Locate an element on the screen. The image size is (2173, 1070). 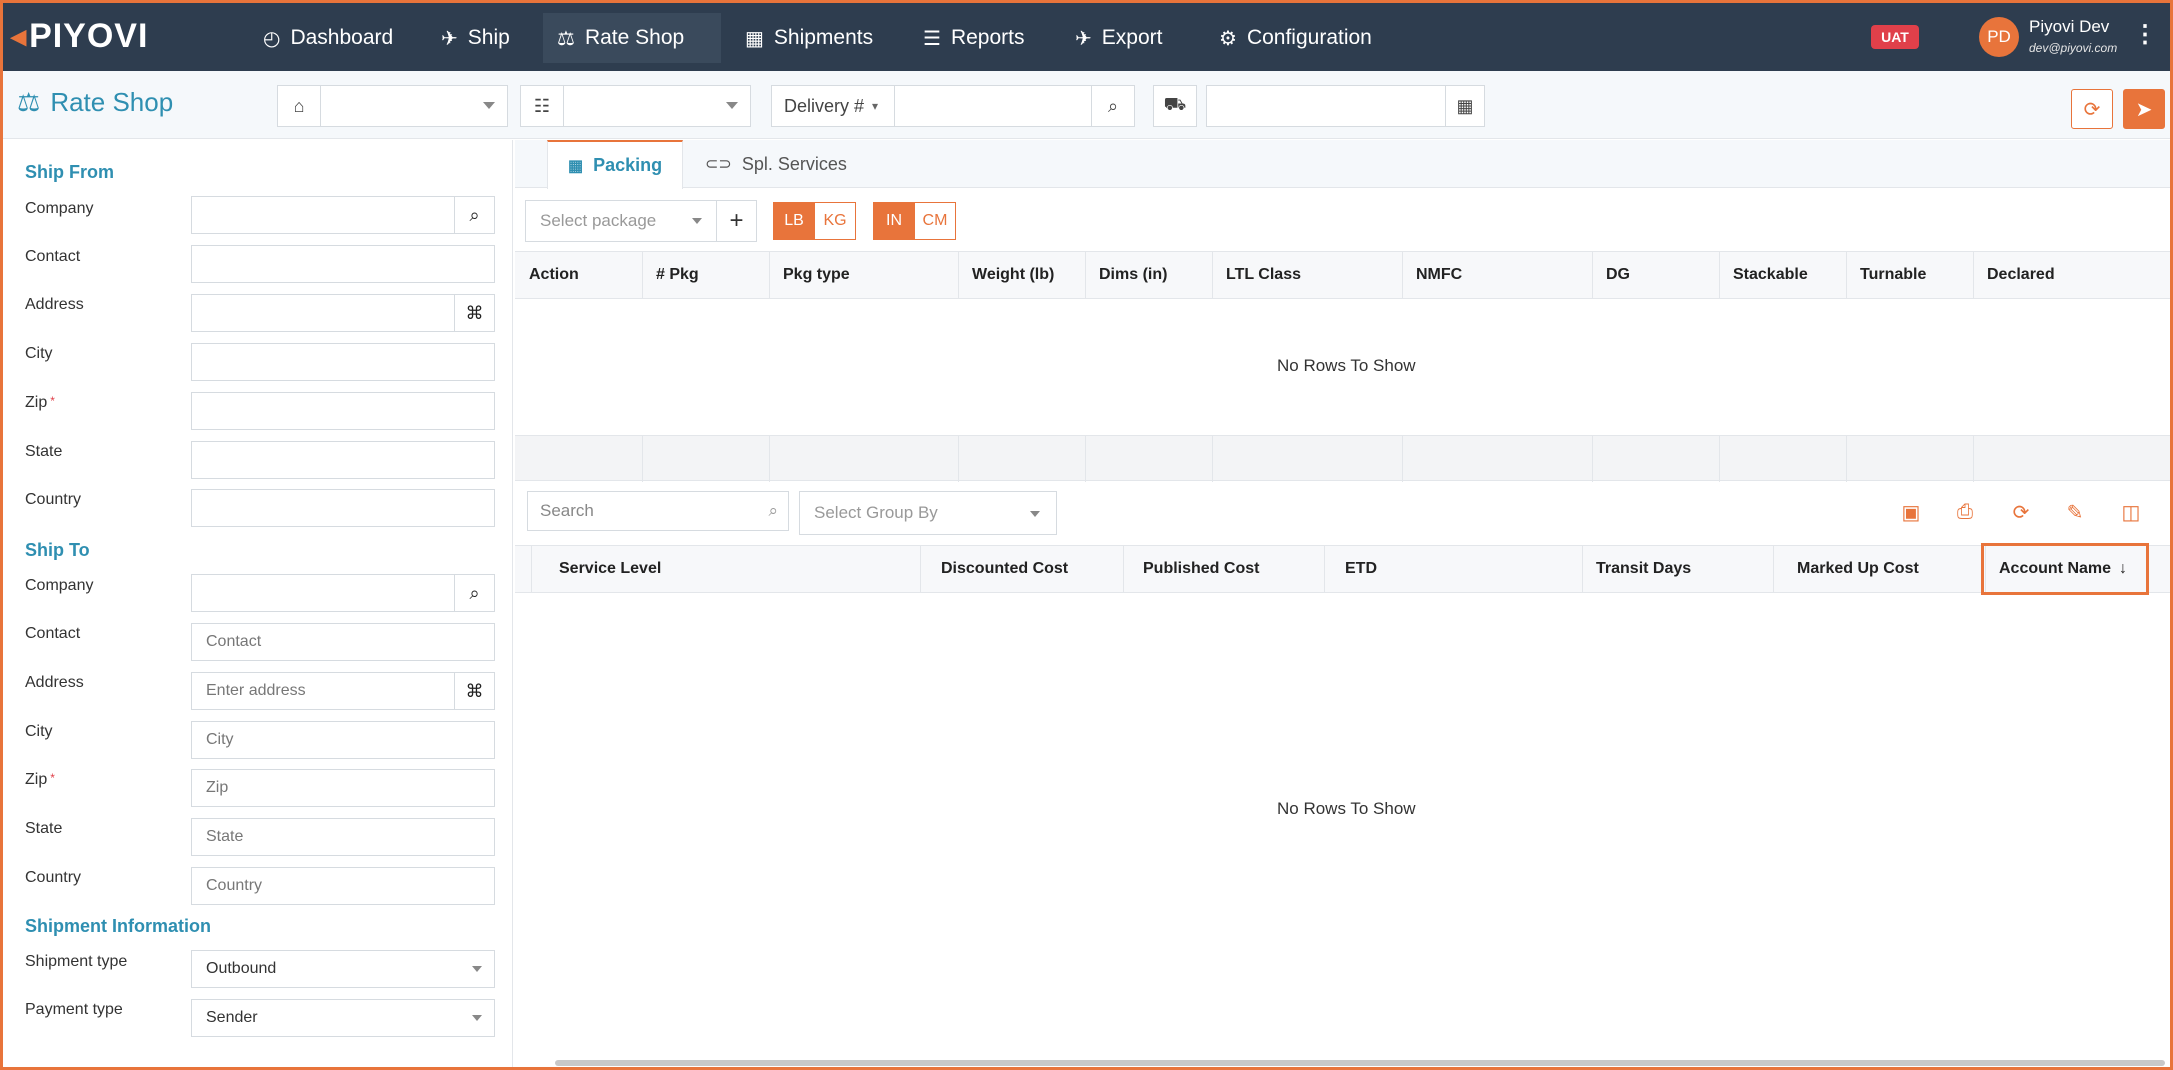
ship-to-address-label: Address is located at coordinates (54, 682).